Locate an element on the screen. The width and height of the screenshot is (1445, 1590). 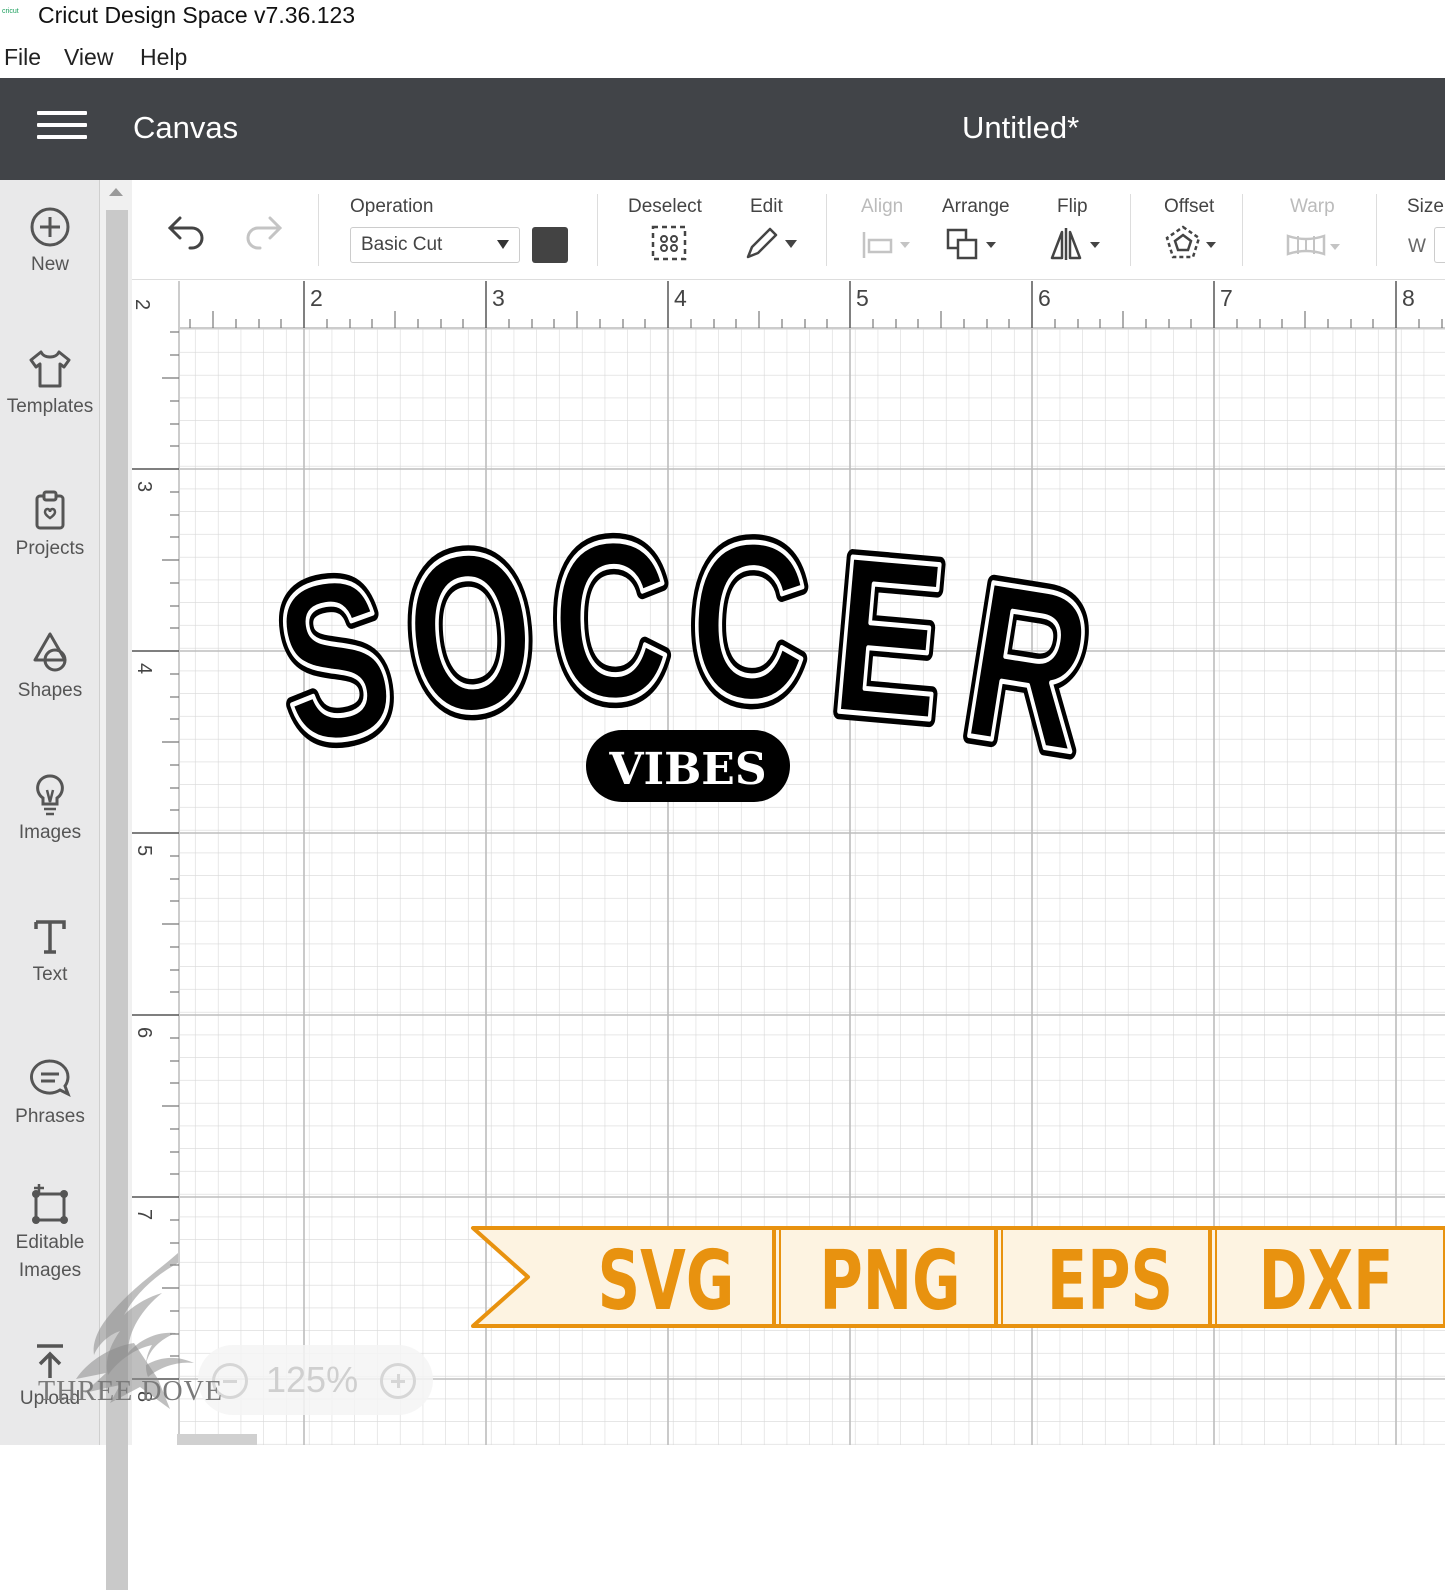
operation-value: Basic Cut is located at coordinates (402, 244).